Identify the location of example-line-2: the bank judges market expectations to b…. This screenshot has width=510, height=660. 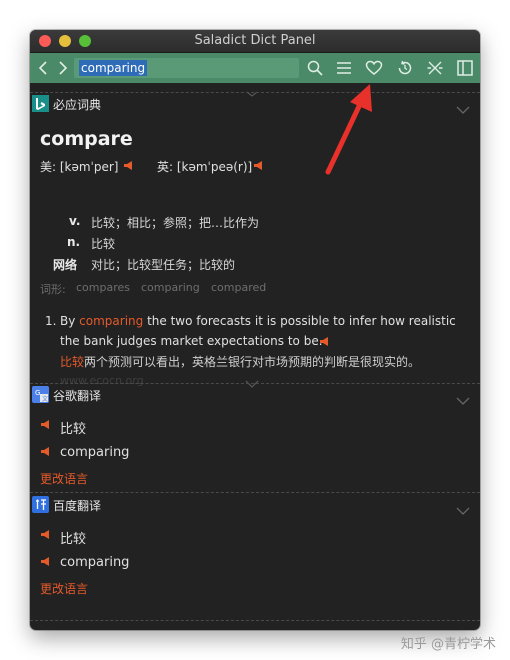
(191, 341).